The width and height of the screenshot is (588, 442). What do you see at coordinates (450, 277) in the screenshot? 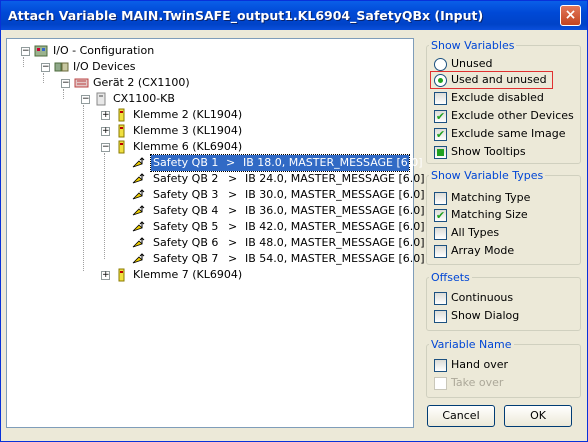
I see `group-legend: Offsets` at bounding box center [450, 277].